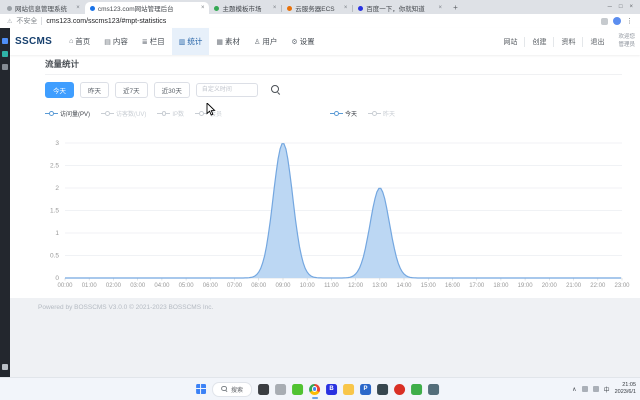 The image size is (640, 400). What do you see at coordinates (501, 286) in the screenshot?
I see `x-tick-label: 18:00` at bounding box center [501, 286].